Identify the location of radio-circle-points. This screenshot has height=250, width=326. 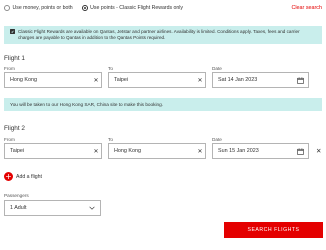
(84, 8).